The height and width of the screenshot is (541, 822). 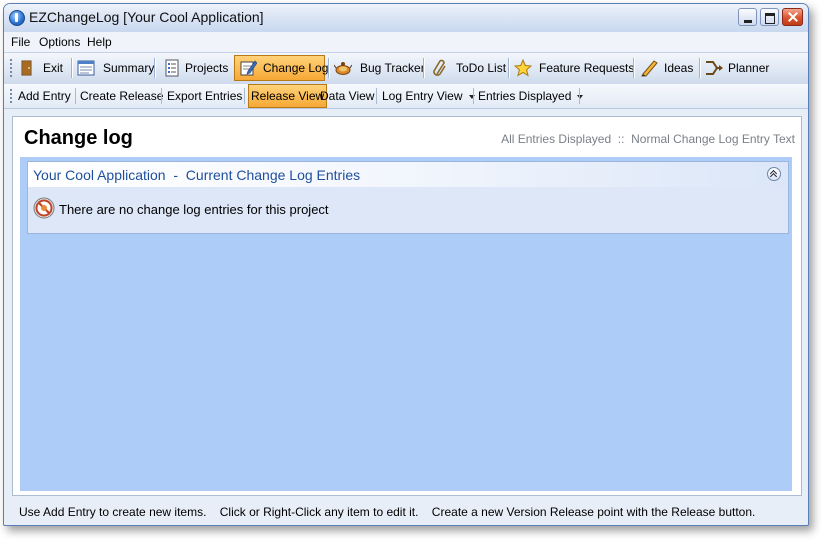 What do you see at coordinates (587, 68) in the screenshot?
I see `feature-requests-label: Feature Requests` at bounding box center [587, 68].